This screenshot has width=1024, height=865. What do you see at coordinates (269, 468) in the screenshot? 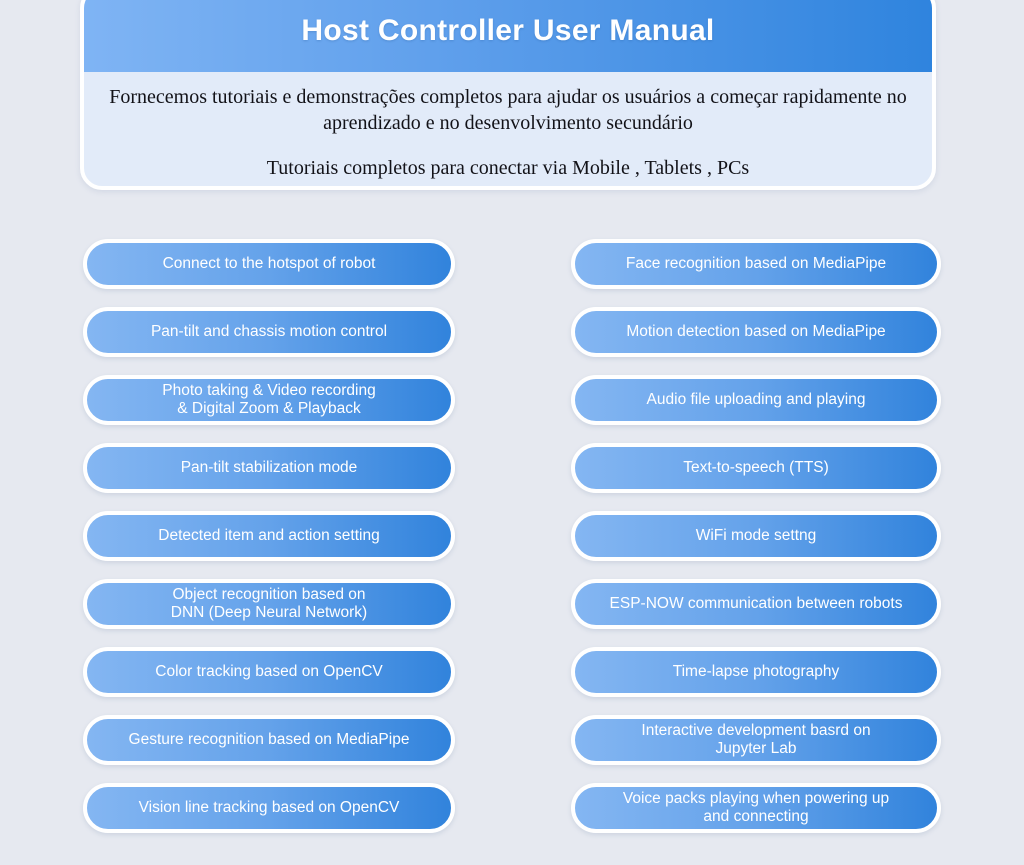
I see `feature-pill: Pan-tilt stabilization mode` at bounding box center [269, 468].